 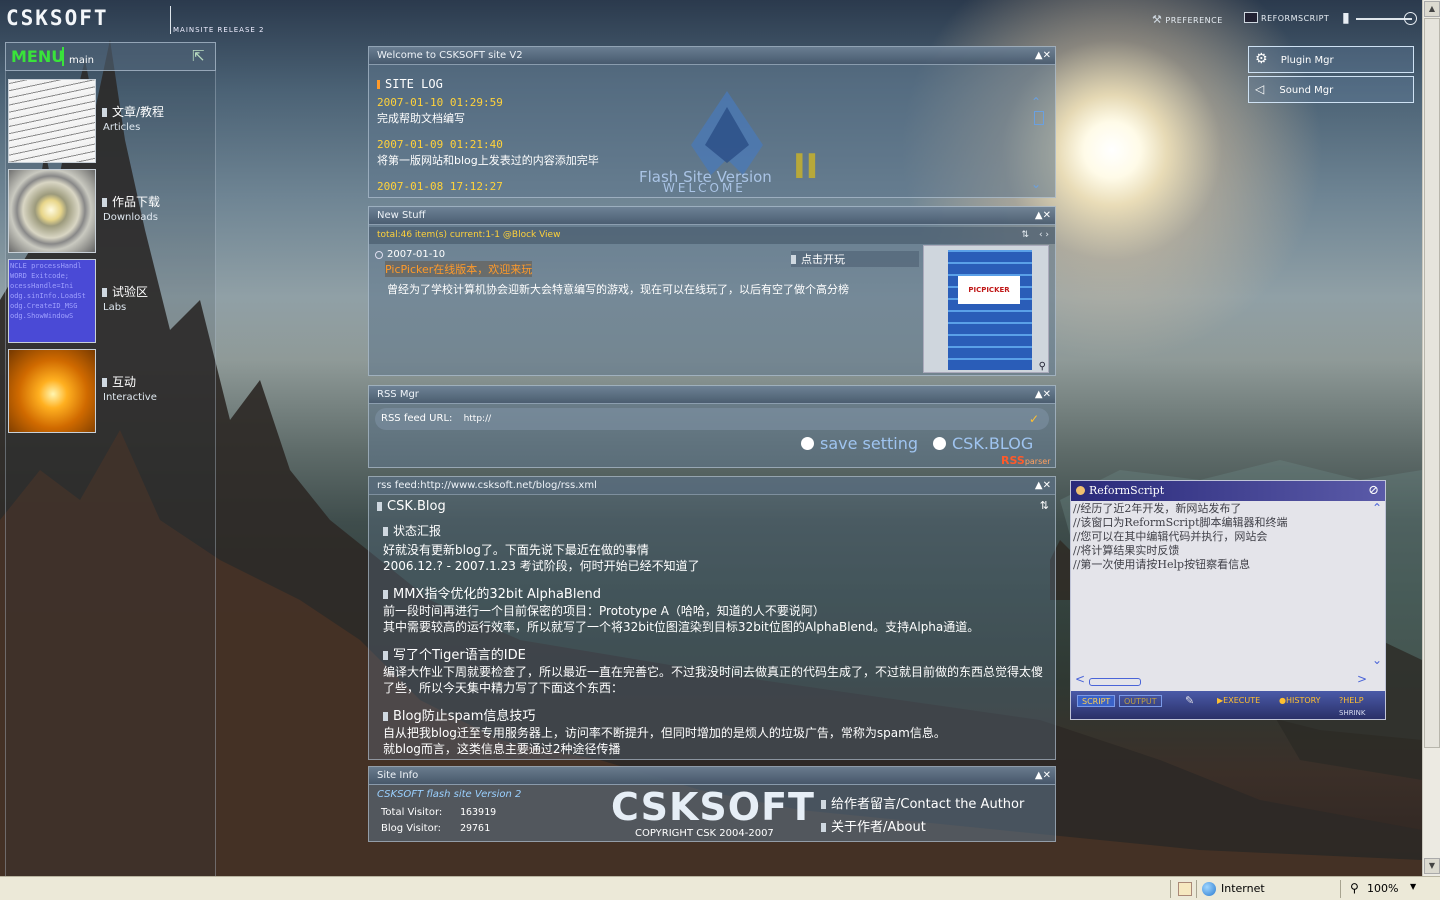 What do you see at coordinates (1026, 460) in the screenshot?
I see `rss-parser-badge: RSSparser` at bounding box center [1026, 460].